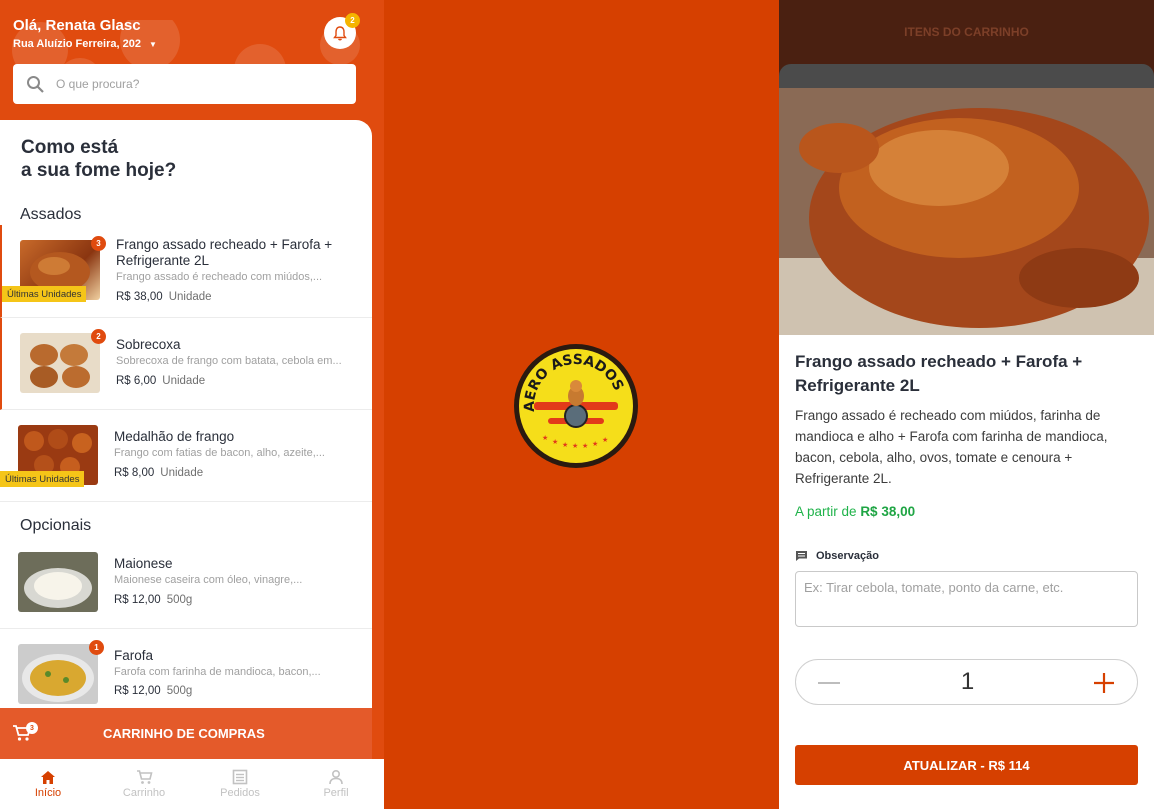 The width and height of the screenshot is (1154, 809). Describe the element at coordinates (56, 525) in the screenshot. I see `section-title-opcionais: Opcionais` at that location.